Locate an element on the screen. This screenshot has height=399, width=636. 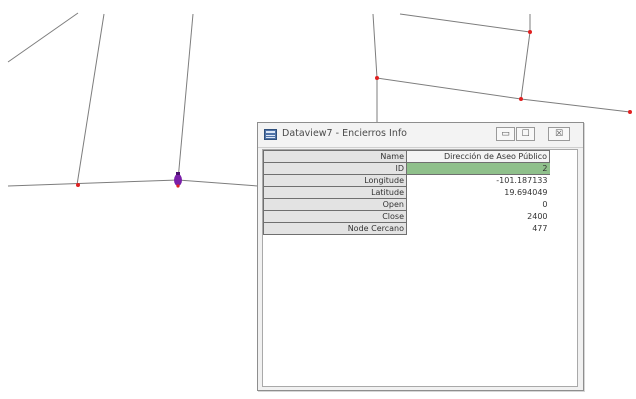
table-row: Node Cercano 477 is located at coordinates (406, 228).